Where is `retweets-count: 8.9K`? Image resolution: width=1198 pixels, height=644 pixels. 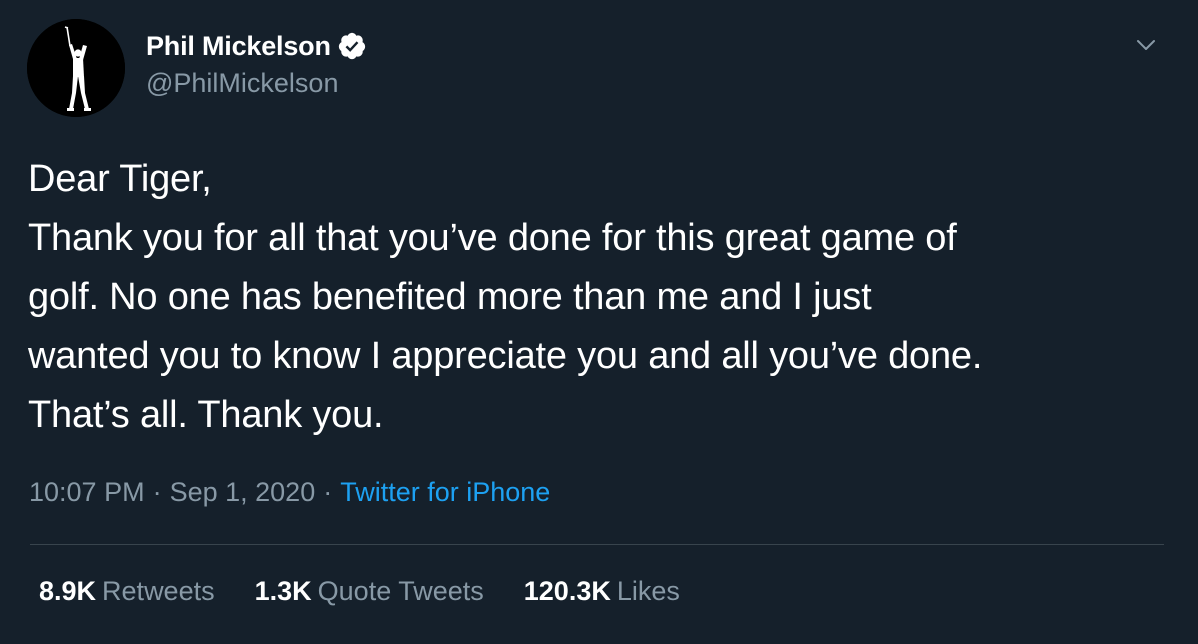 retweets-count: 8.9K is located at coordinates (68, 591).